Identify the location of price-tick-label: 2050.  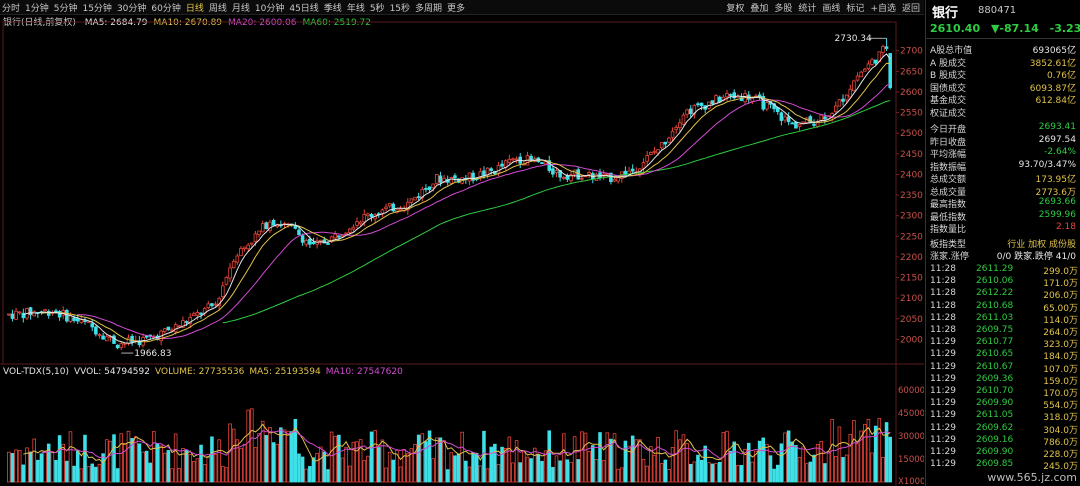
(911, 320).